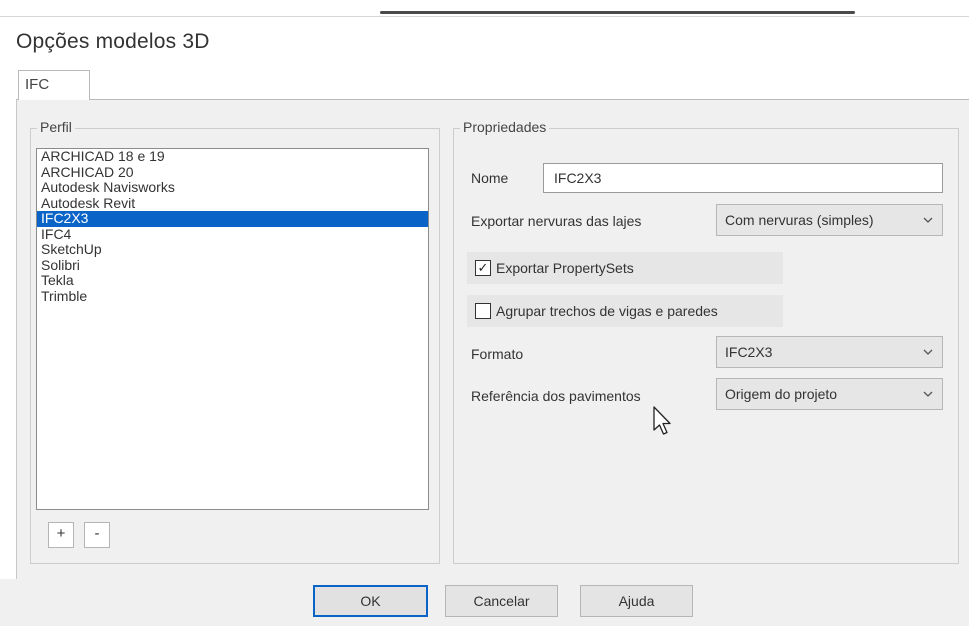  I want to click on export-psets-row: ✓ Exportar PropertySets, so click(625, 268).